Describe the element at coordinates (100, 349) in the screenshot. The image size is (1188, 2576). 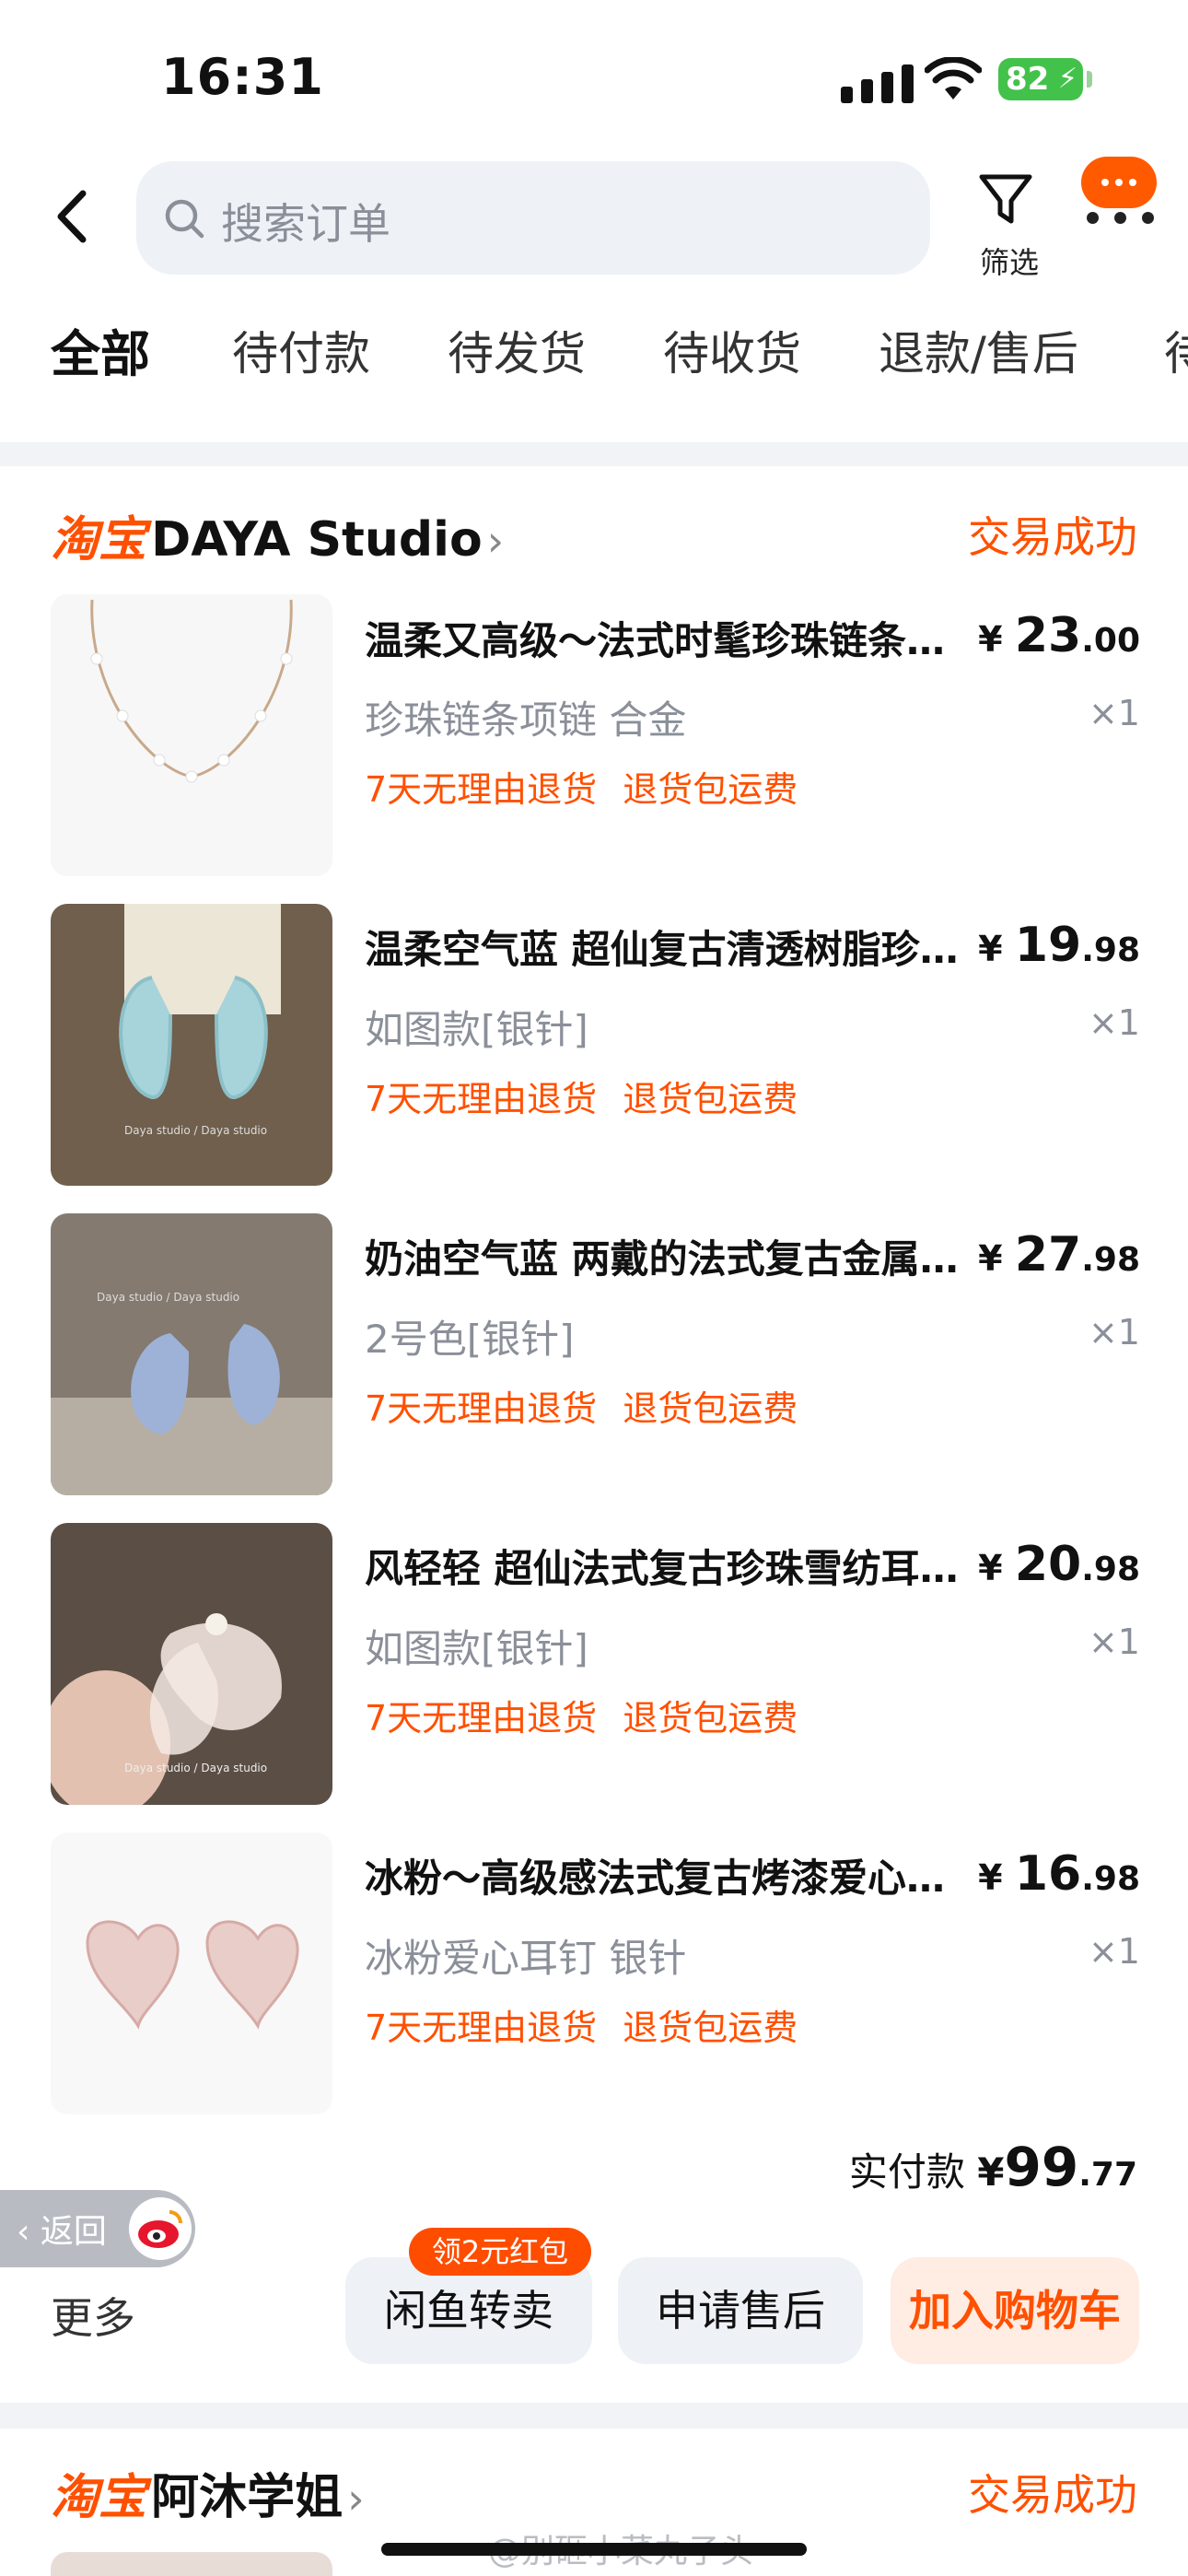
I see `tab-all: 全部` at that location.